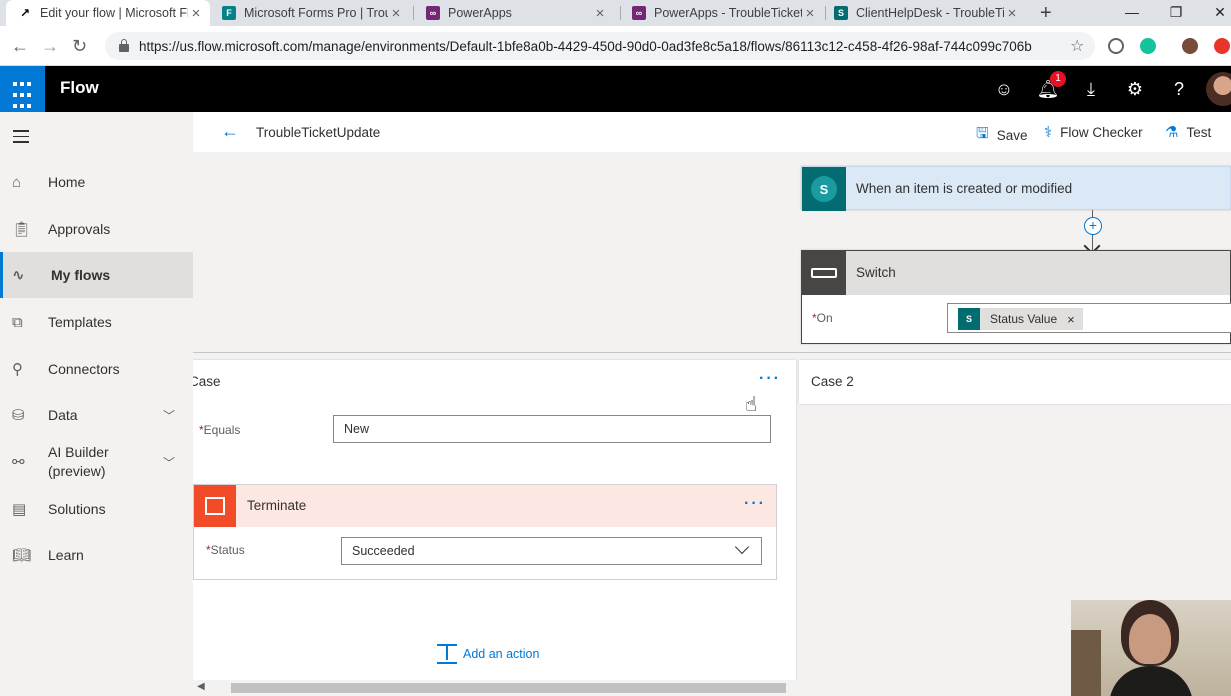  Describe the element at coordinates (96, 369) in the screenshot. I see `sidebar-item-connectors: ⚲ Connectors` at that location.